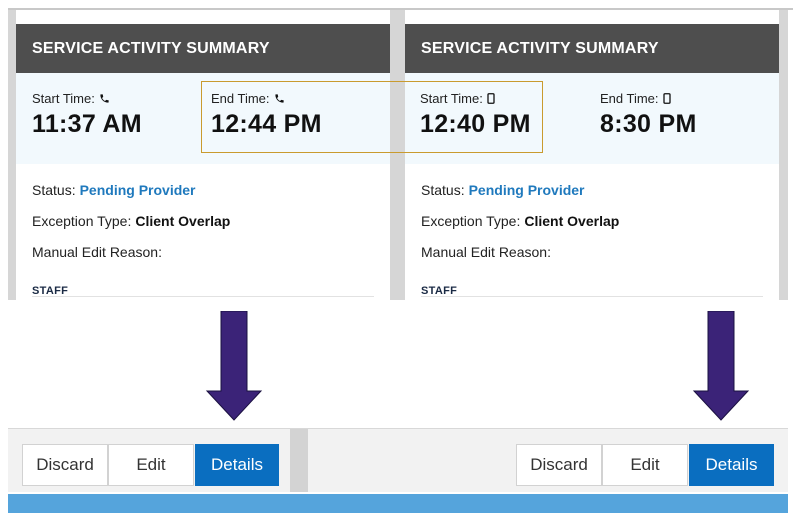 This screenshot has height=521, width=795. Describe the element at coordinates (299, 460) in the screenshot. I see `panel-separator` at that location.